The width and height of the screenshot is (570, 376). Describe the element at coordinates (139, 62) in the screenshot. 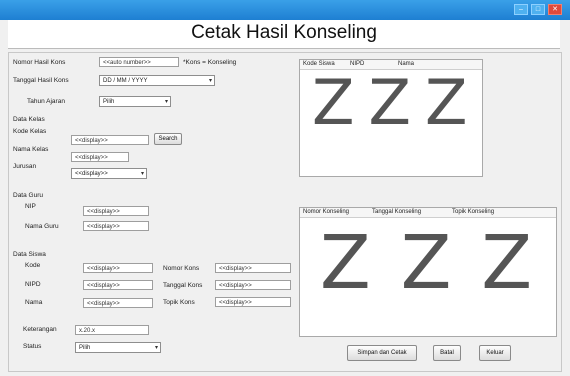

I see `nomor-hasil-field: <<auto number>>` at that location.